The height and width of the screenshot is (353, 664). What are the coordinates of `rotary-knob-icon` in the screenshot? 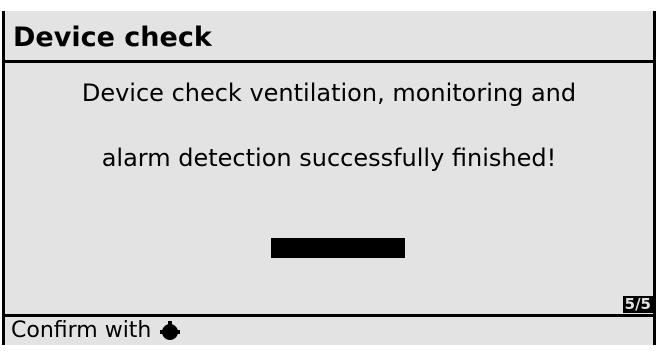 It's located at (170, 331).